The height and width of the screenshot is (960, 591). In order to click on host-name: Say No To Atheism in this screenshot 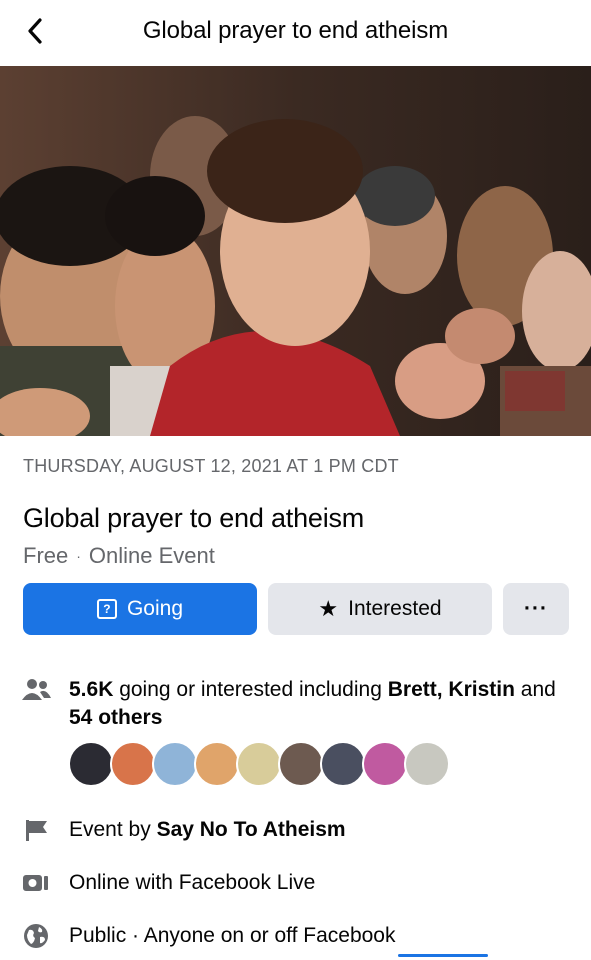, I will do `click(251, 829)`.